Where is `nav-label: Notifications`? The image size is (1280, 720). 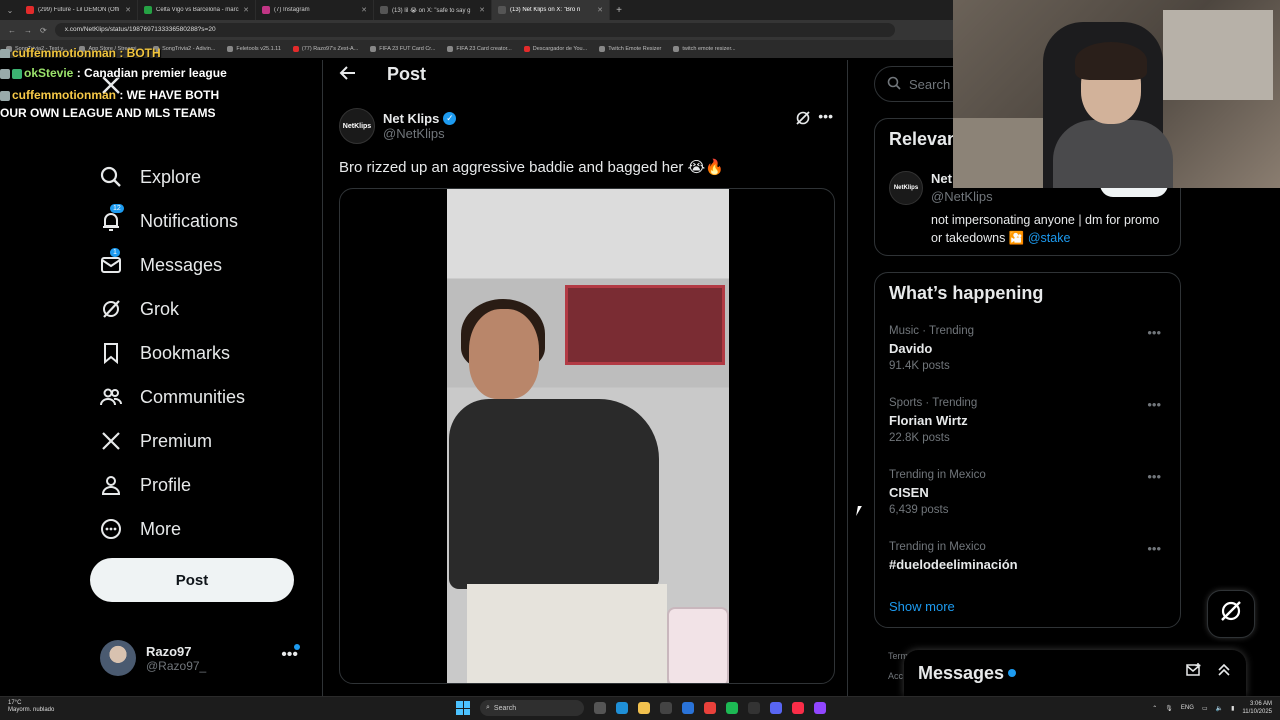
nav-label: Notifications is located at coordinates (189, 220).